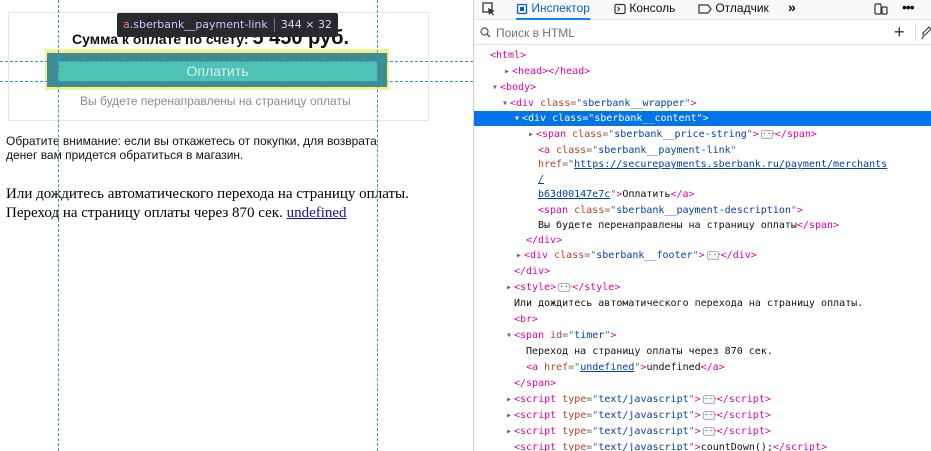 The width and height of the screenshot is (931, 451). I want to click on html-search-bar: +, so click(702, 33).